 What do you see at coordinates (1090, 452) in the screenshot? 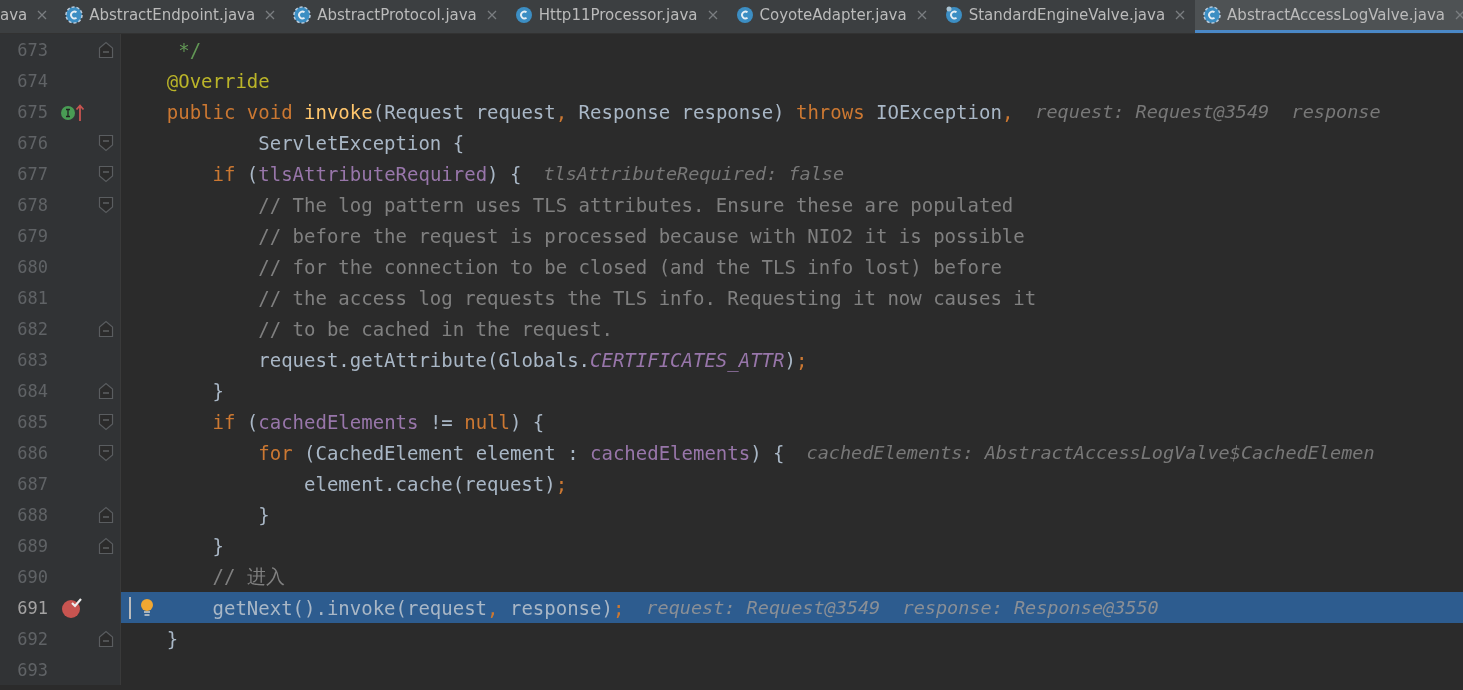
I see `inline-value-hint: cachedElements: AbstractAccessLogValve$CachedElemen` at bounding box center [1090, 452].